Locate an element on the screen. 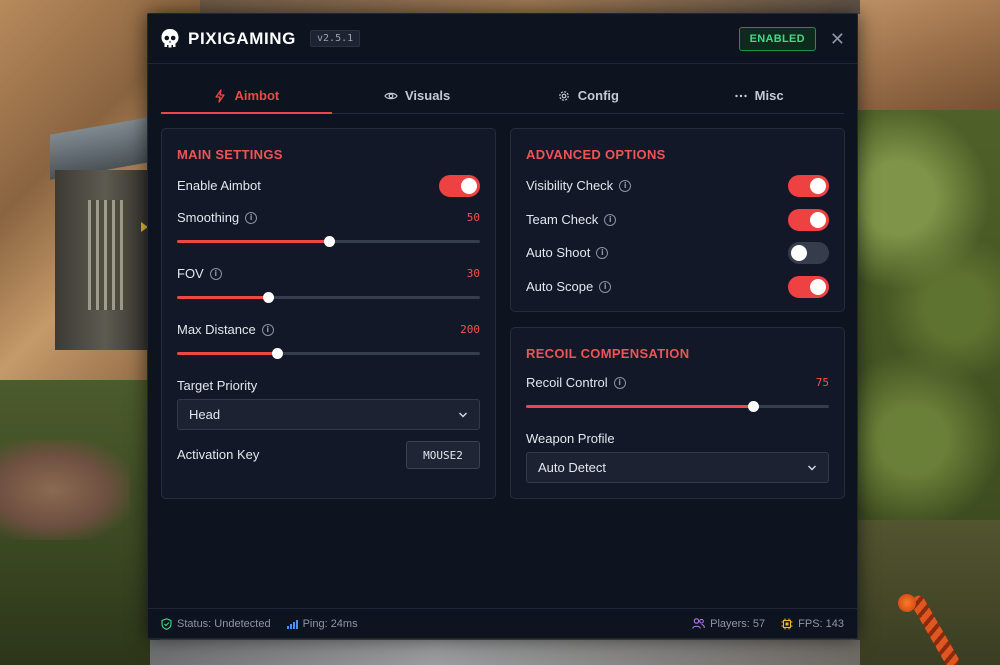 The height and width of the screenshot is (665, 1000). activation-key-label: Activation Key is located at coordinates (218, 454).